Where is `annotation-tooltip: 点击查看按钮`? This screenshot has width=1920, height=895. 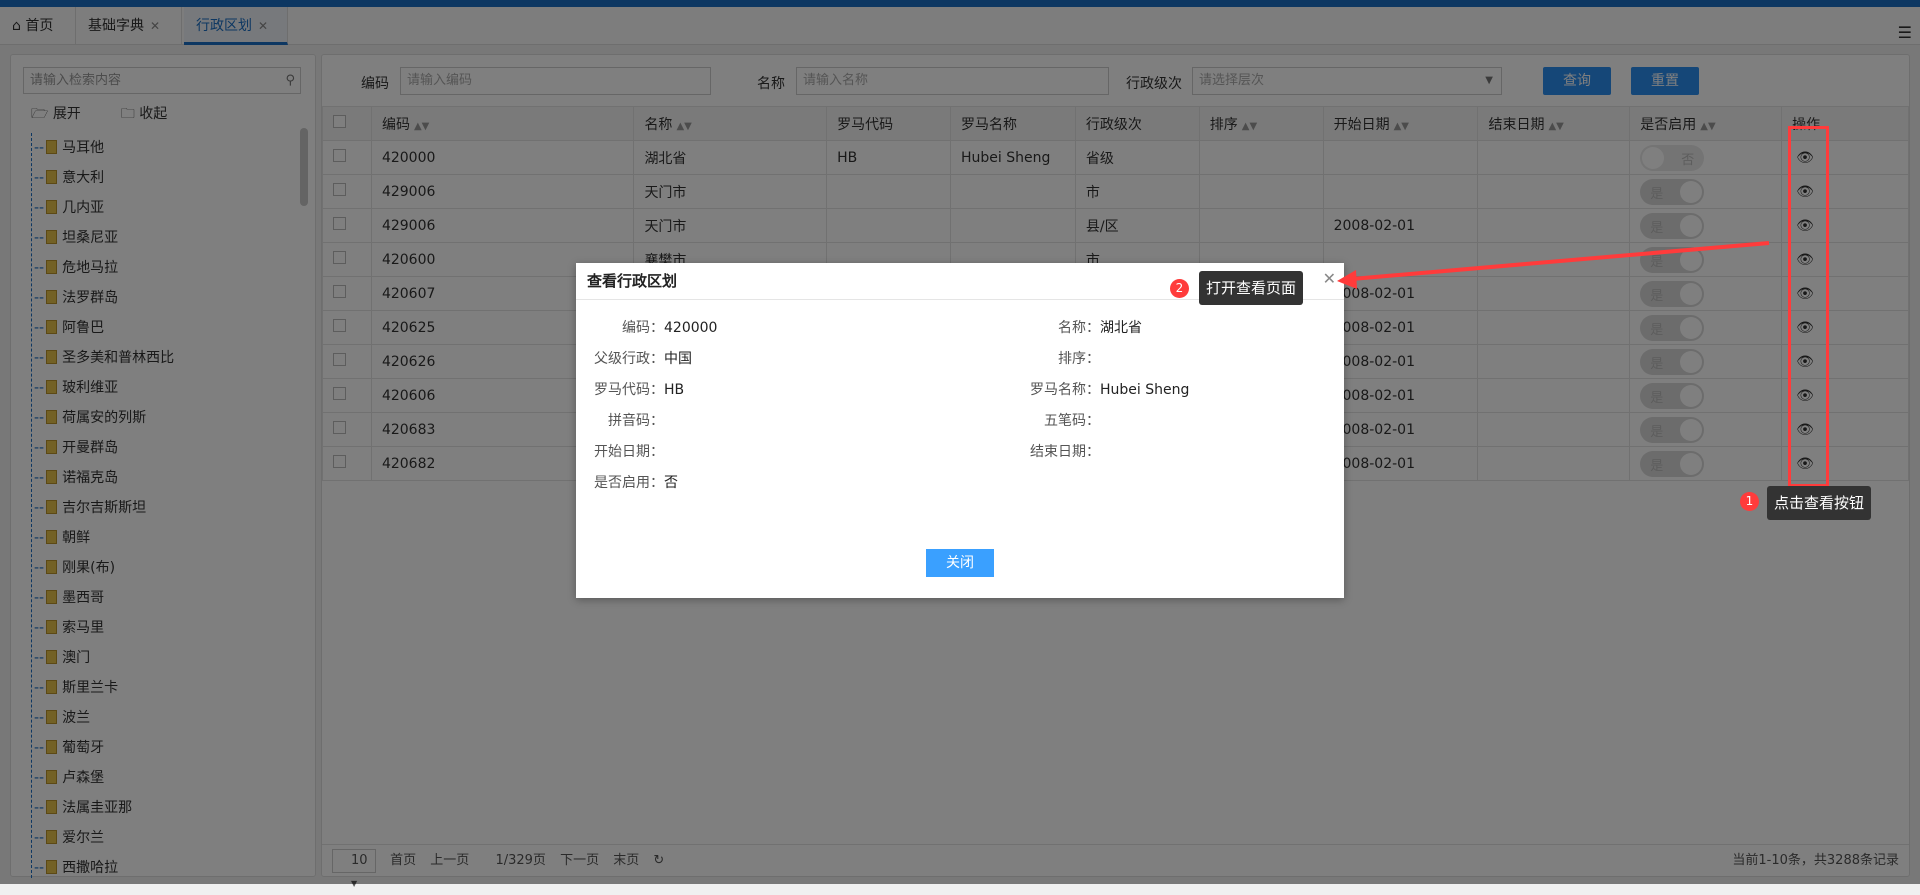
annotation-tooltip: 点击查看按钮 is located at coordinates (1819, 503).